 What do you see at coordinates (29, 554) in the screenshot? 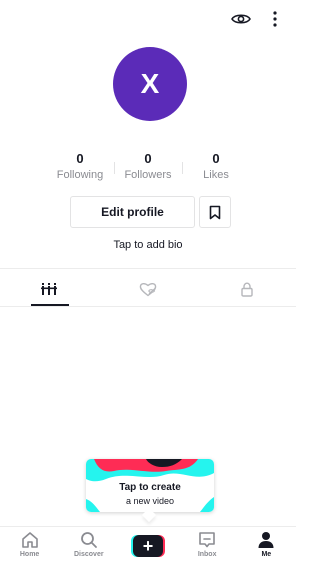
I see `nav-home-label: Home` at bounding box center [29, 554].